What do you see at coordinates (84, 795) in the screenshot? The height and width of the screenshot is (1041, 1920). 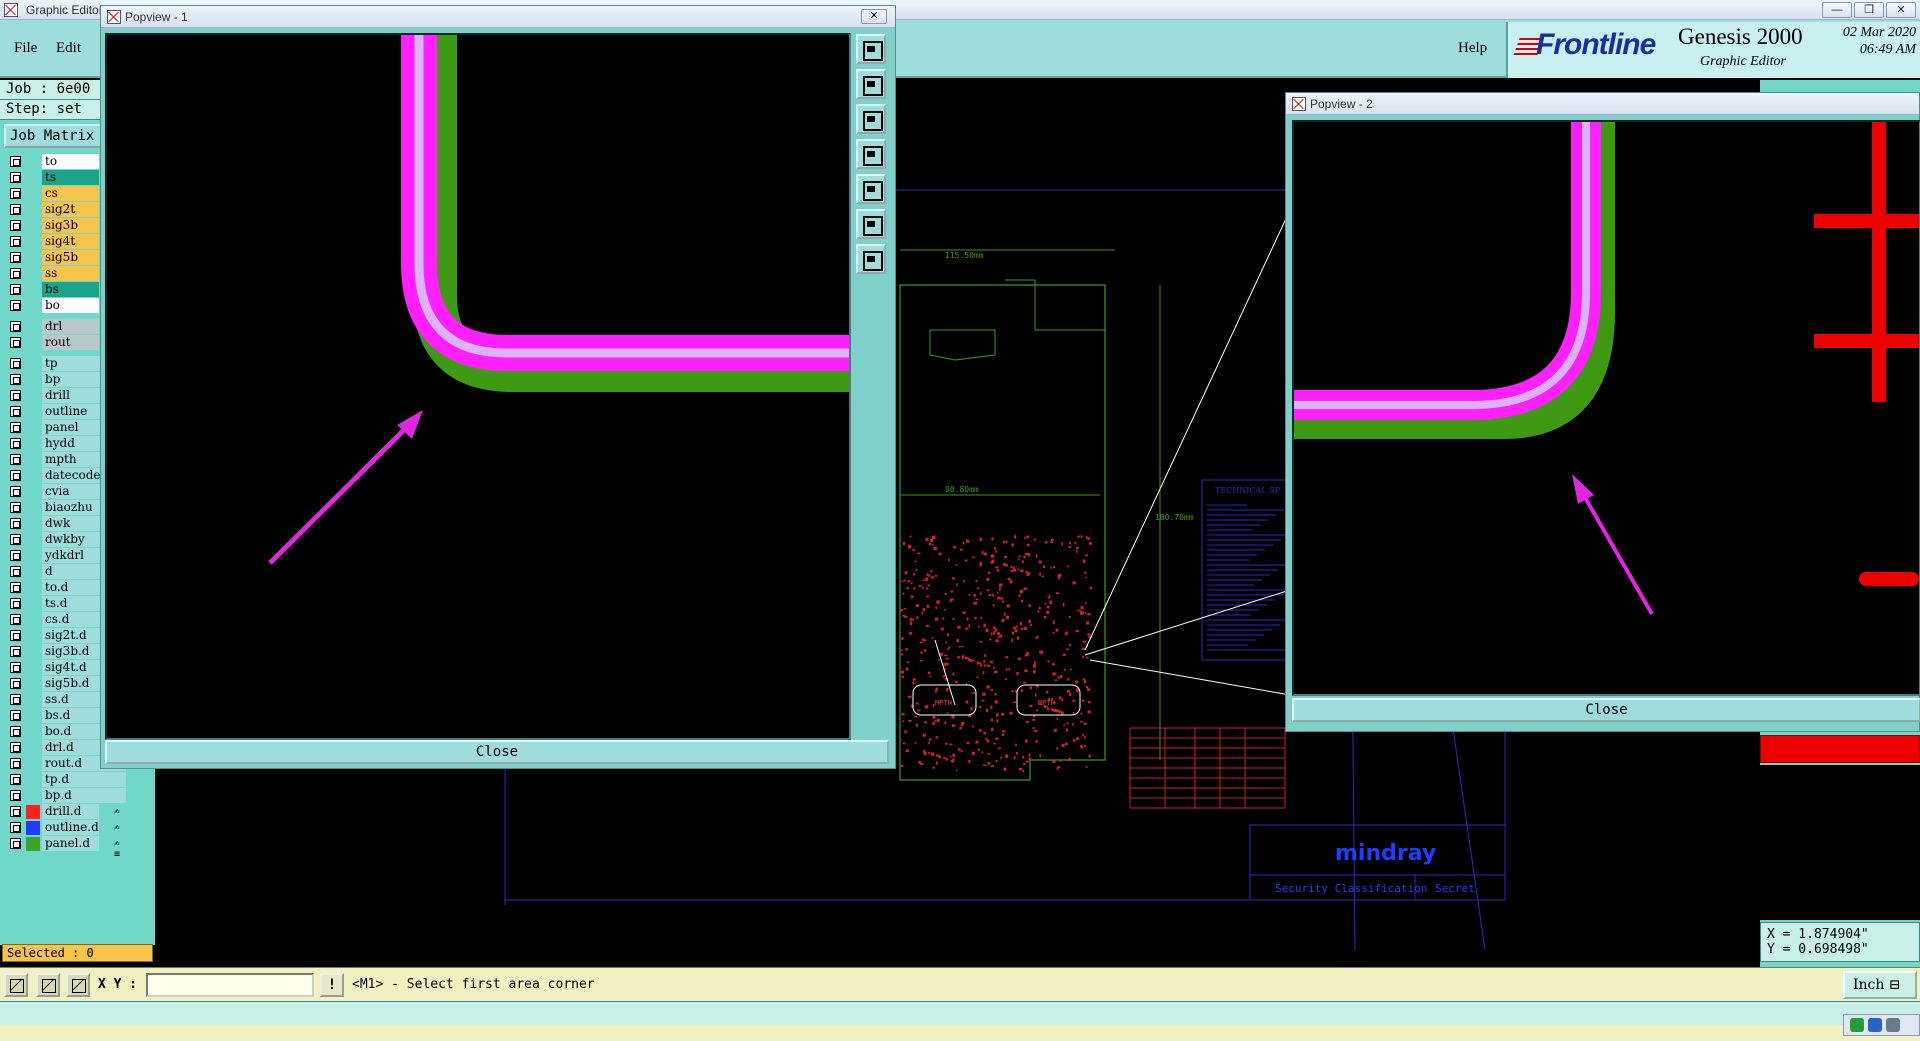 I see `layer-name: bp.d` at bounding box center [84, 795].